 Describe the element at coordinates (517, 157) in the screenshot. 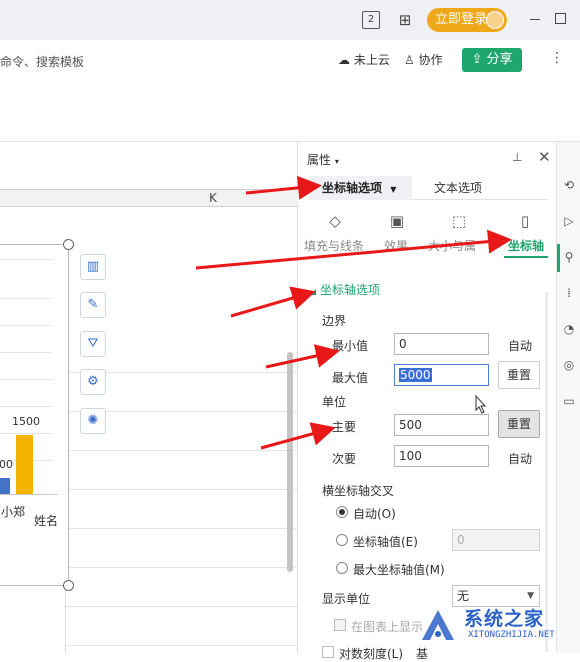

I see `pin-icon: ⊥` at that location.